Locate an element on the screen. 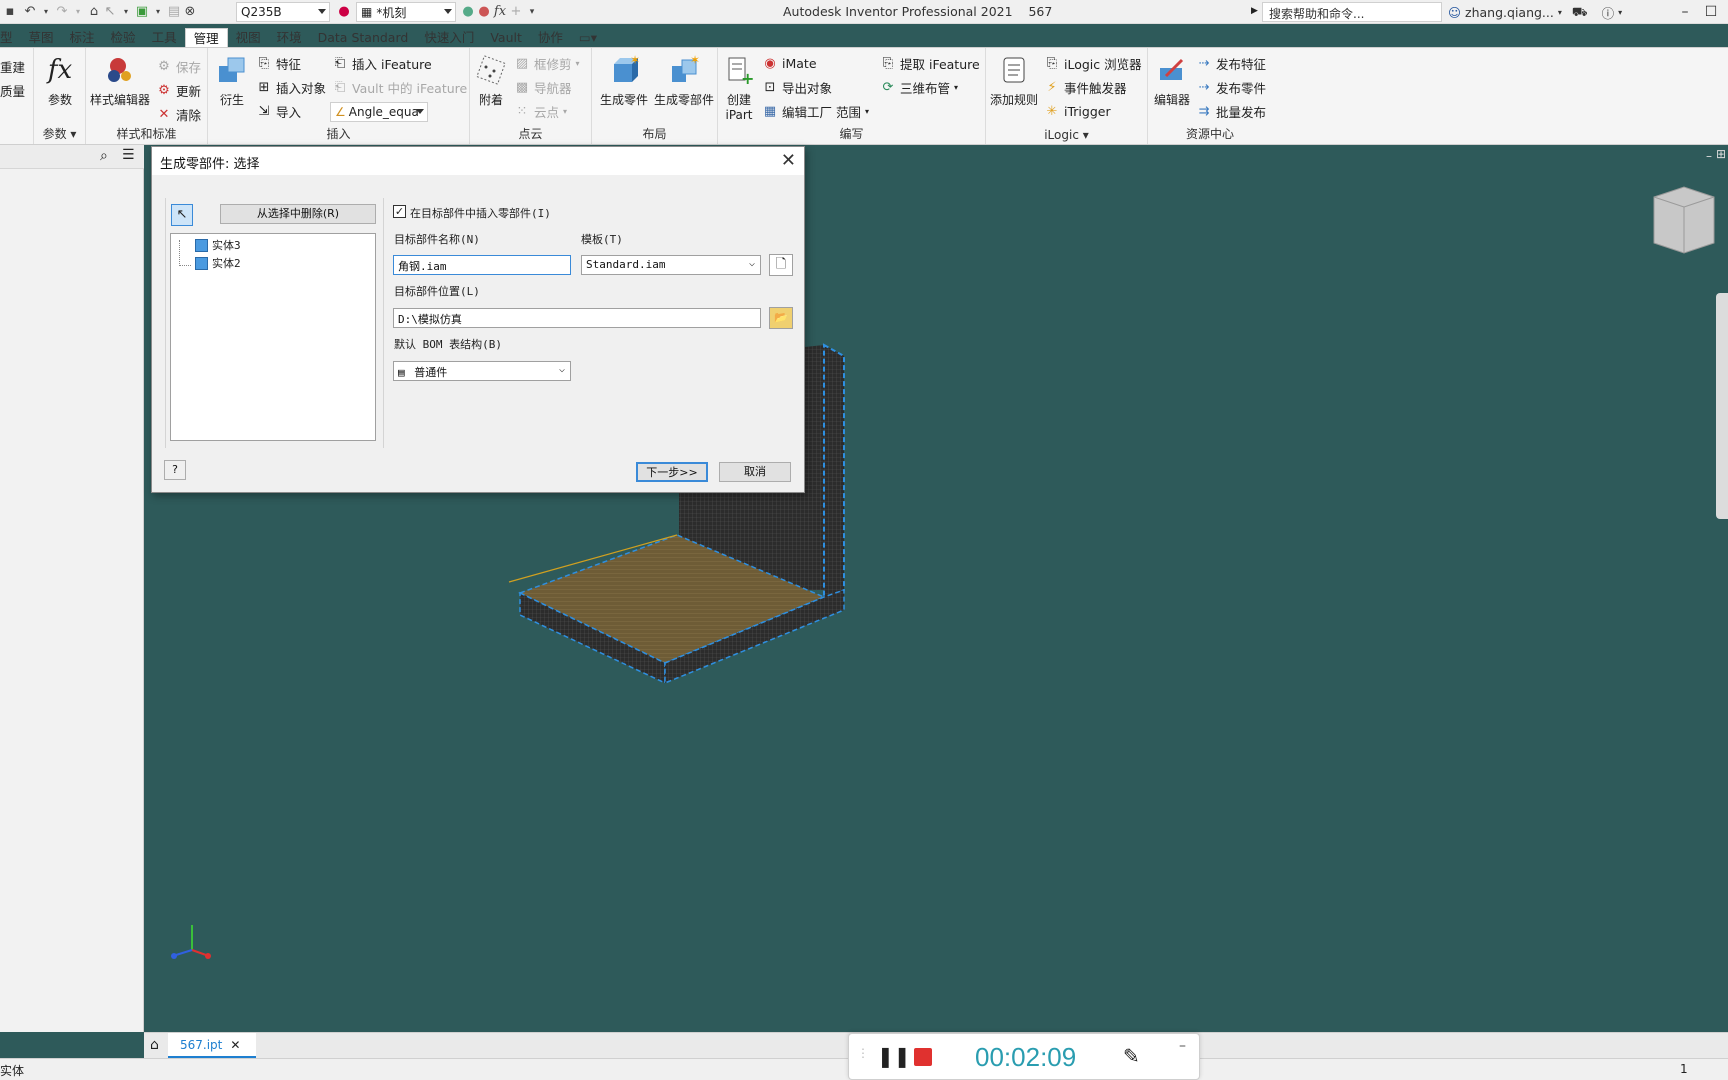 This screenshot has height=1080, width=1728. insert-ifeature-button: ⎗ 插入 iFeature is located at coordinates (382, 63).